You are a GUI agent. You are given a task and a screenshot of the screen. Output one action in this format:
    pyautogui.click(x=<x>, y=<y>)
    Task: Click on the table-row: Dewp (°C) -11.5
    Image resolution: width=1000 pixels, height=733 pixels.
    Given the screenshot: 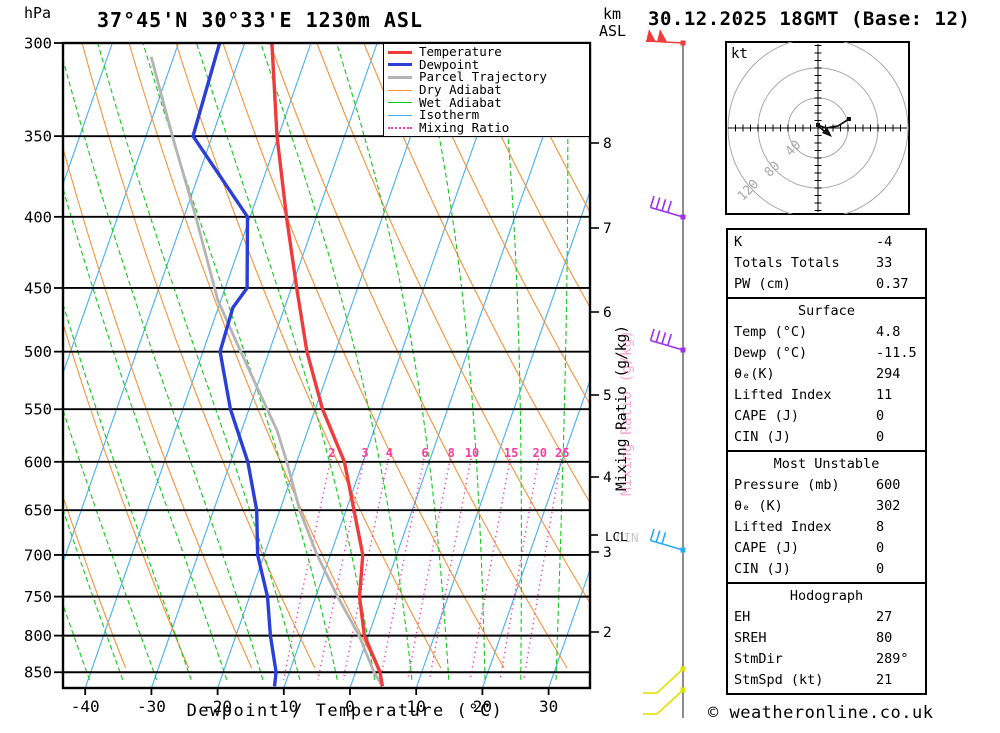 What is the action you would take?
    pyautogui.click(x=829, y=353)
    